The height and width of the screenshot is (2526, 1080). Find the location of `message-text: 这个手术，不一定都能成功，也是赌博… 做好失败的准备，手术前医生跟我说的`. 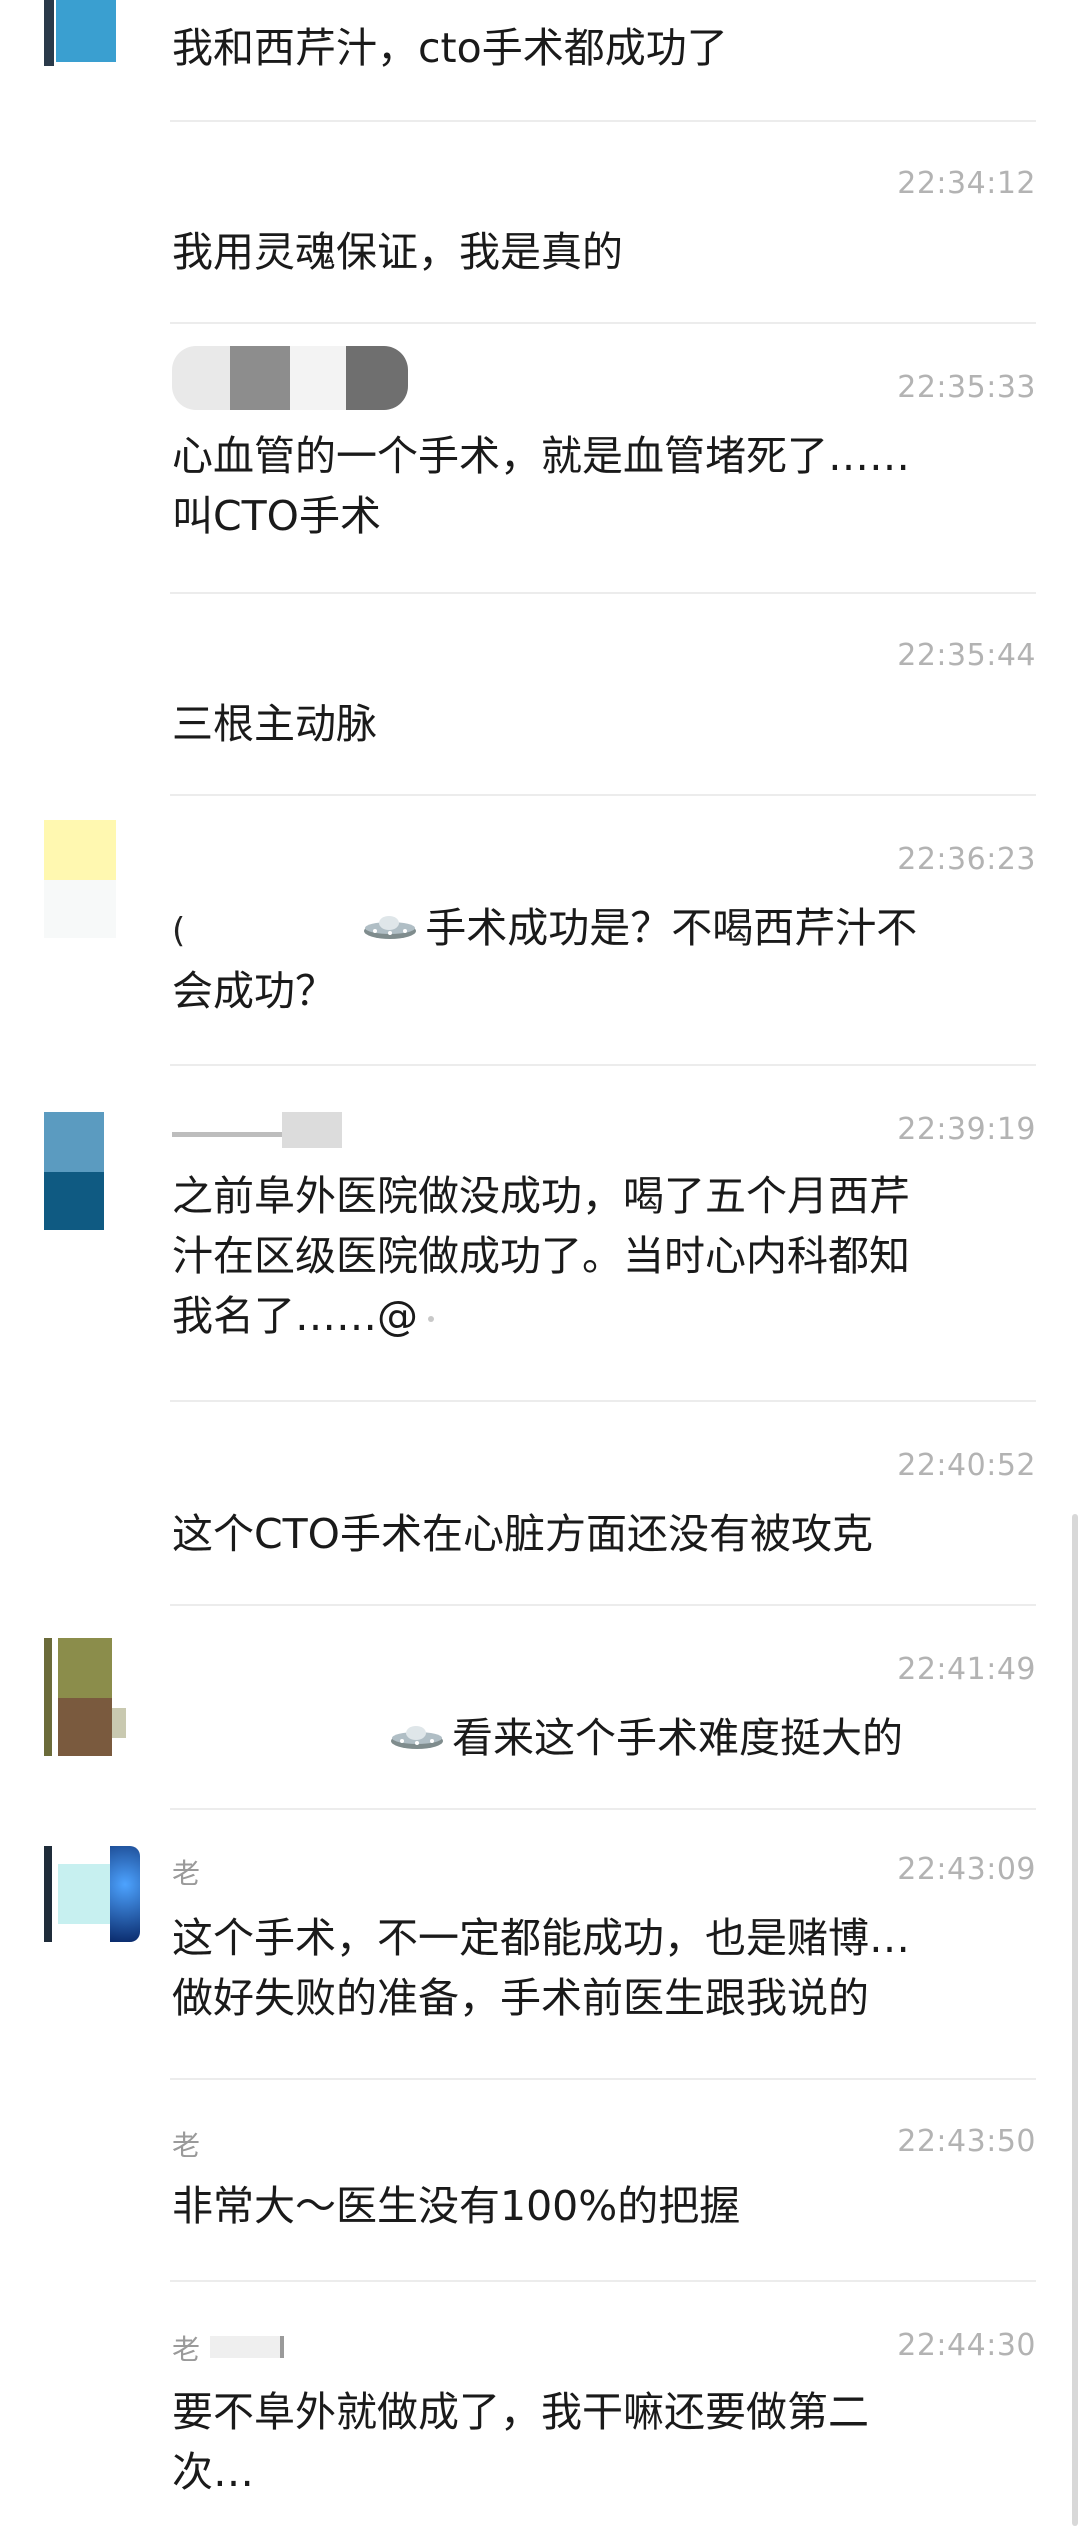

message-text: 这个手术，不一定都能成功，也是赌博… 做好失败的准备，手术前医生跟我说的 is located at coordinates (541, 1968).